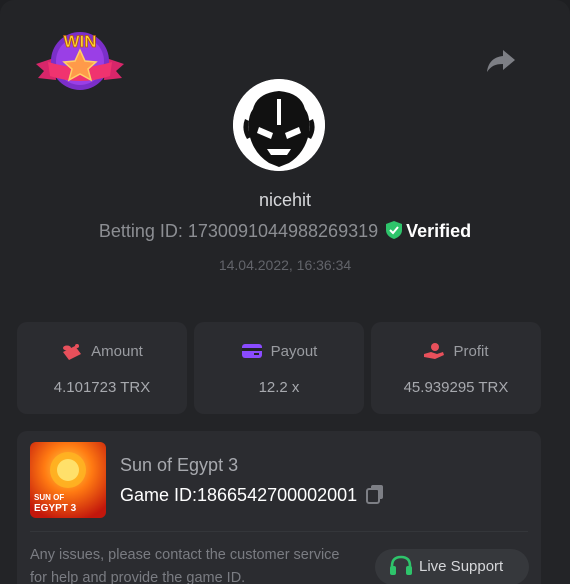 This screenshot has height=584, width=570. I want to click on thumb-title-line-1: SUN OF, so click(49, 497).